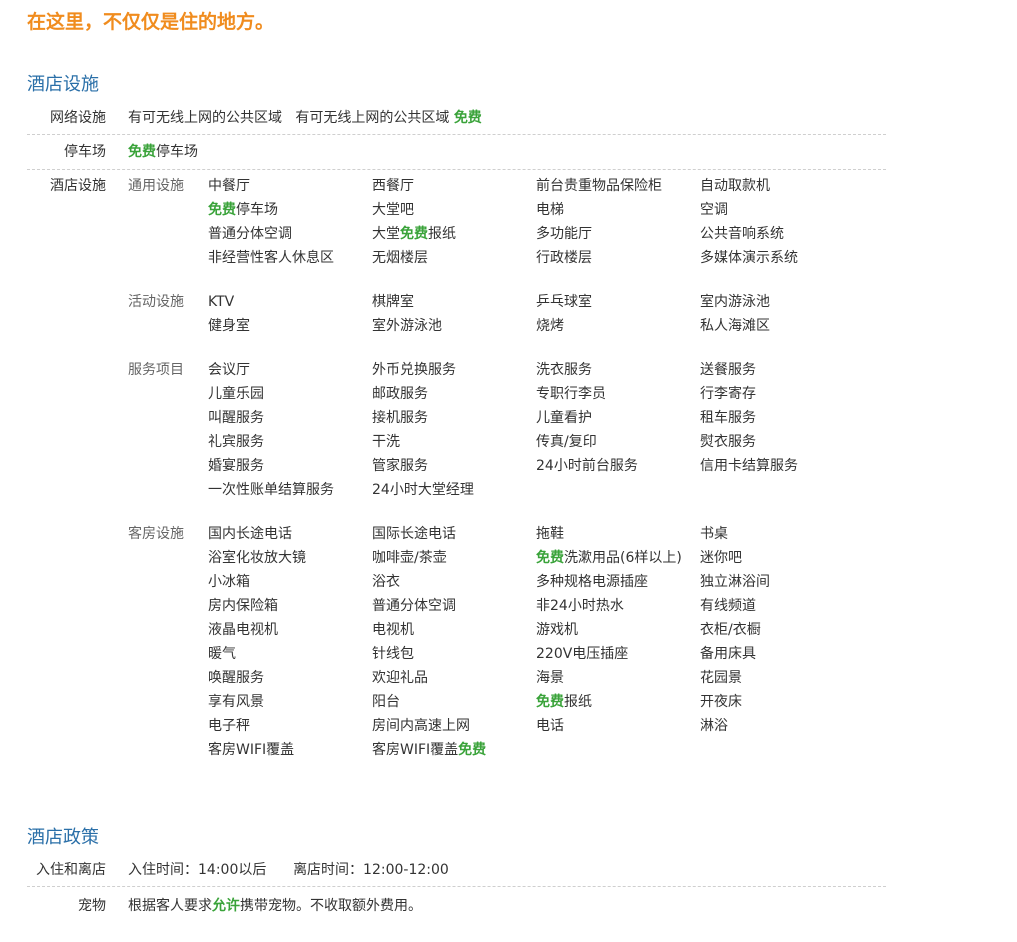 This screenshot has width=1017, height=942. What do you see at coordinates (618, 210) in the screenshot?
I see `facility-item: 电梯` at bounding box center [618, 210].